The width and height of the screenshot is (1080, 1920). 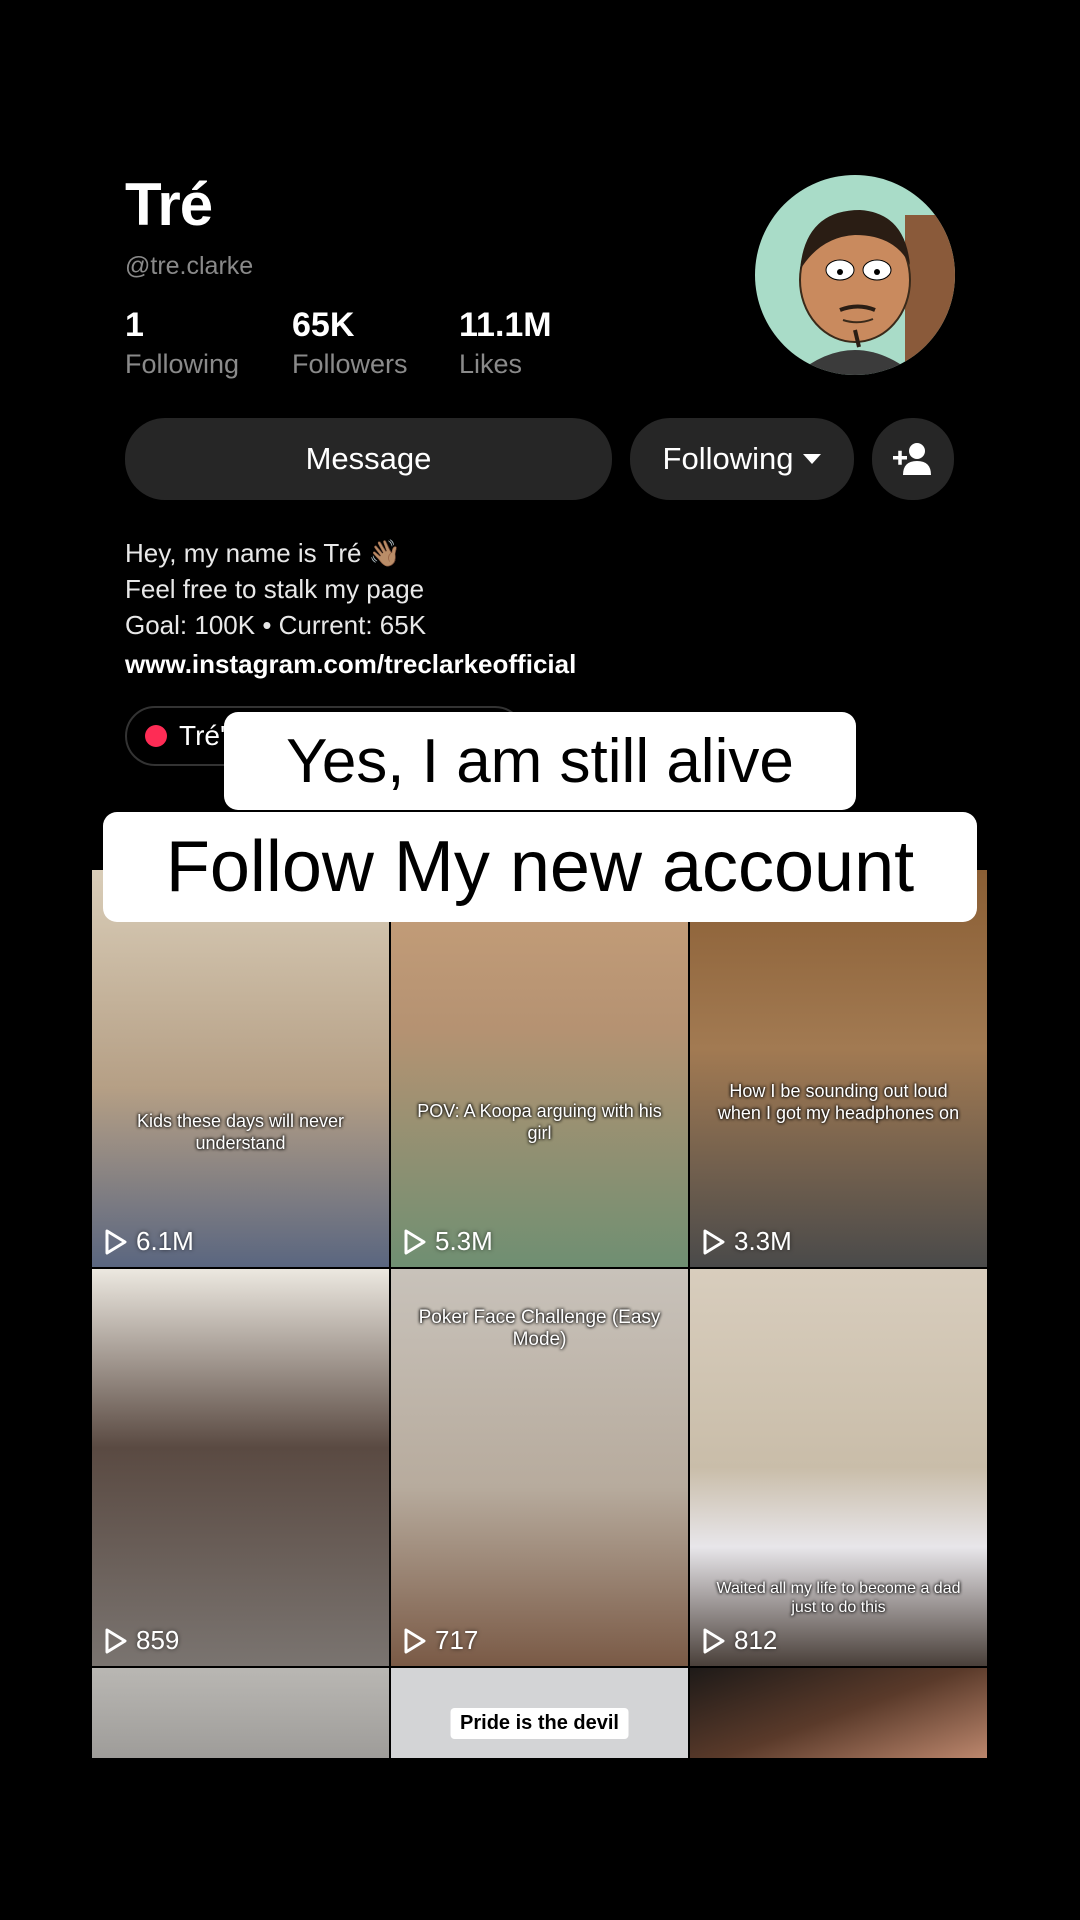 I want to click on view-count: 3.3M, so click(x=747, y=1241).